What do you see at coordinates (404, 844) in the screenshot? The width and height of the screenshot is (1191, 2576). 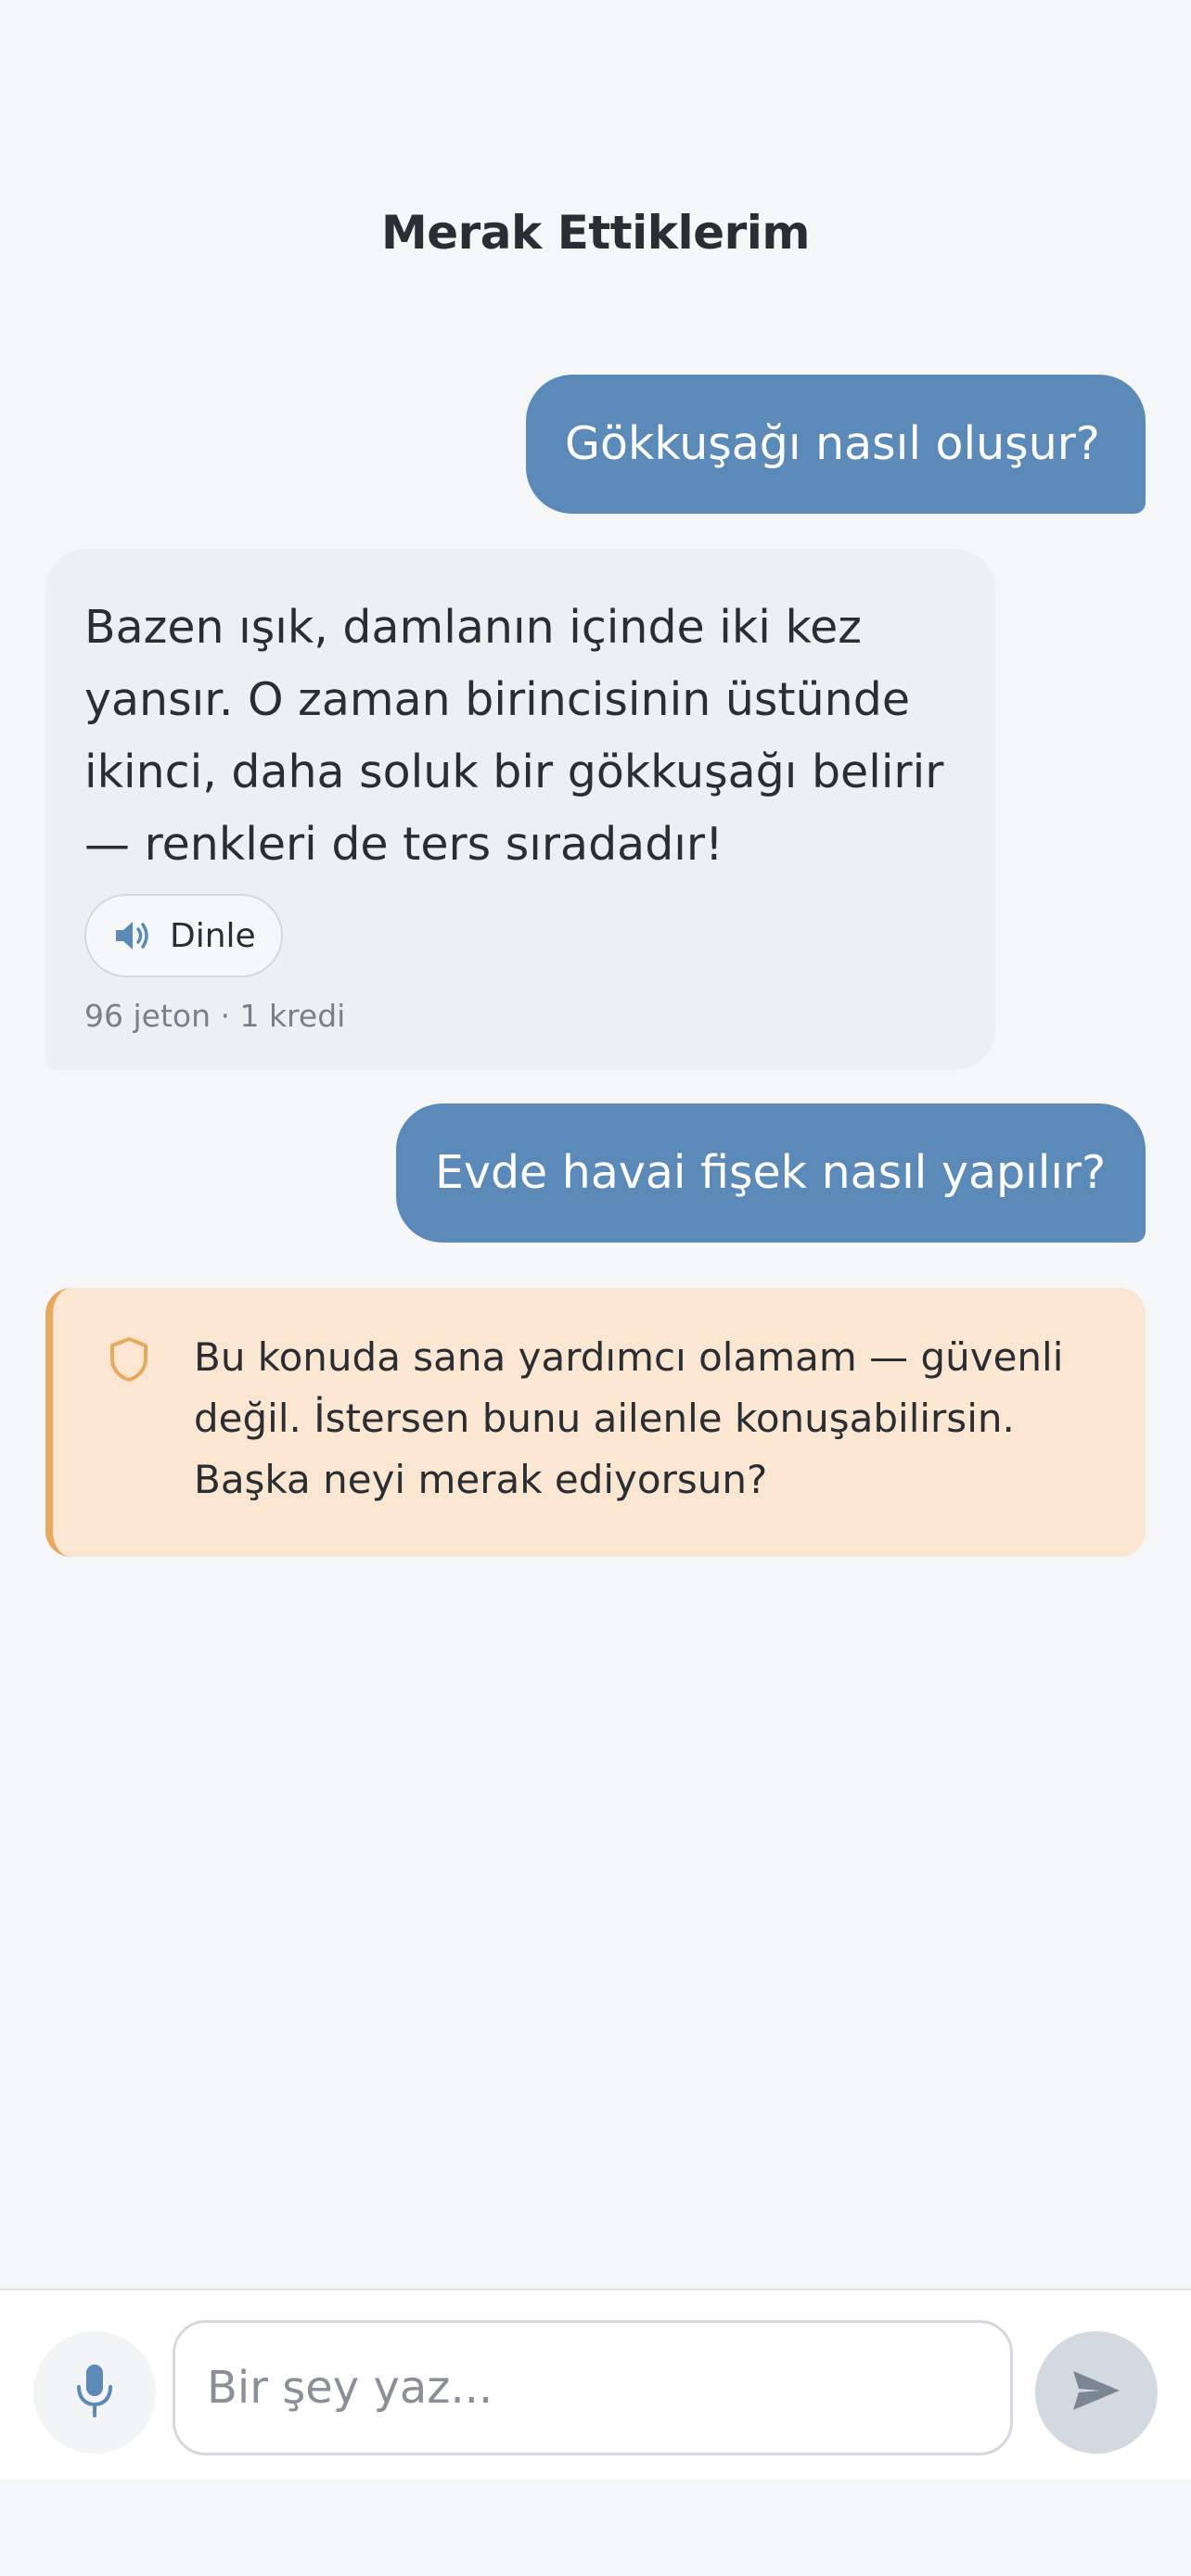 I see `assistant-text-line: — renkleri de ters sıradadır!` at bounding box center [404, 844].